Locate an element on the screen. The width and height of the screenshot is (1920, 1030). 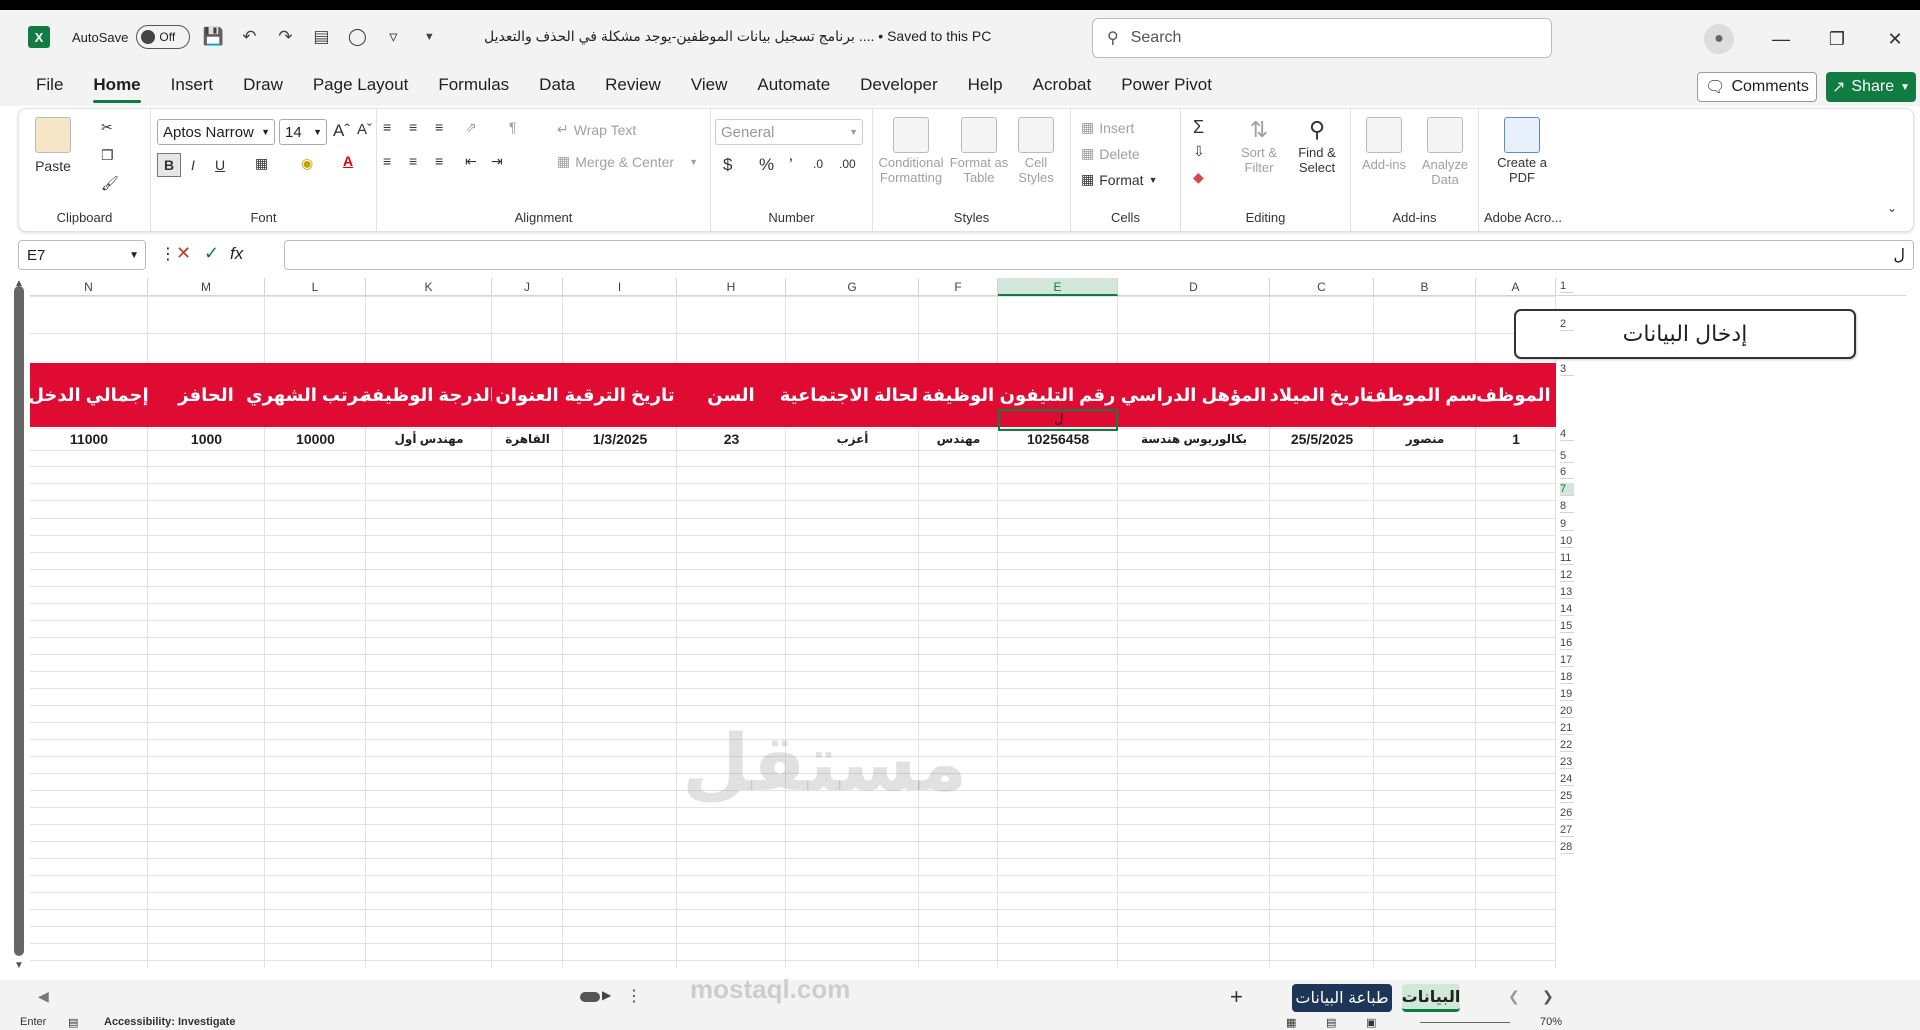
sort-filter-button: ⇅ Sort & Filter is located at coordinates (1259, 146).